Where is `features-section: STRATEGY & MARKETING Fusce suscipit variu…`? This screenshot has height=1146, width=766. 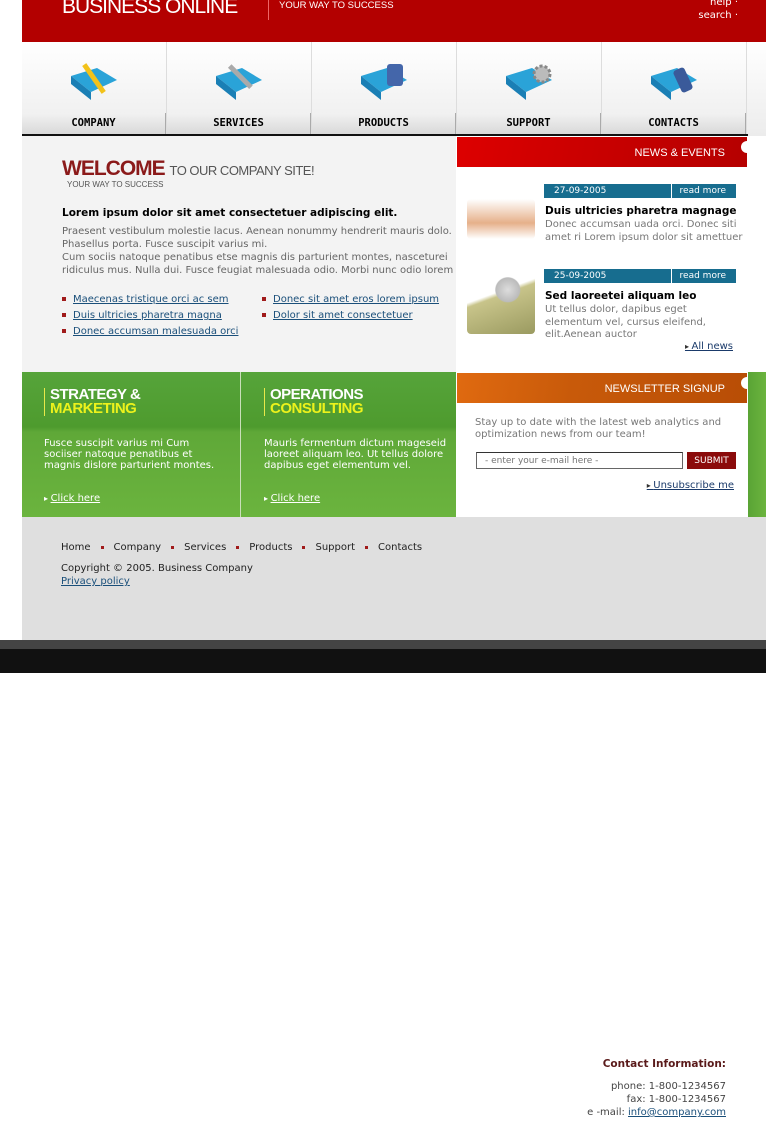
features-section: STRATEGY & MARKETING Fusce suscipit variu… is located at coordinates (241, 444).